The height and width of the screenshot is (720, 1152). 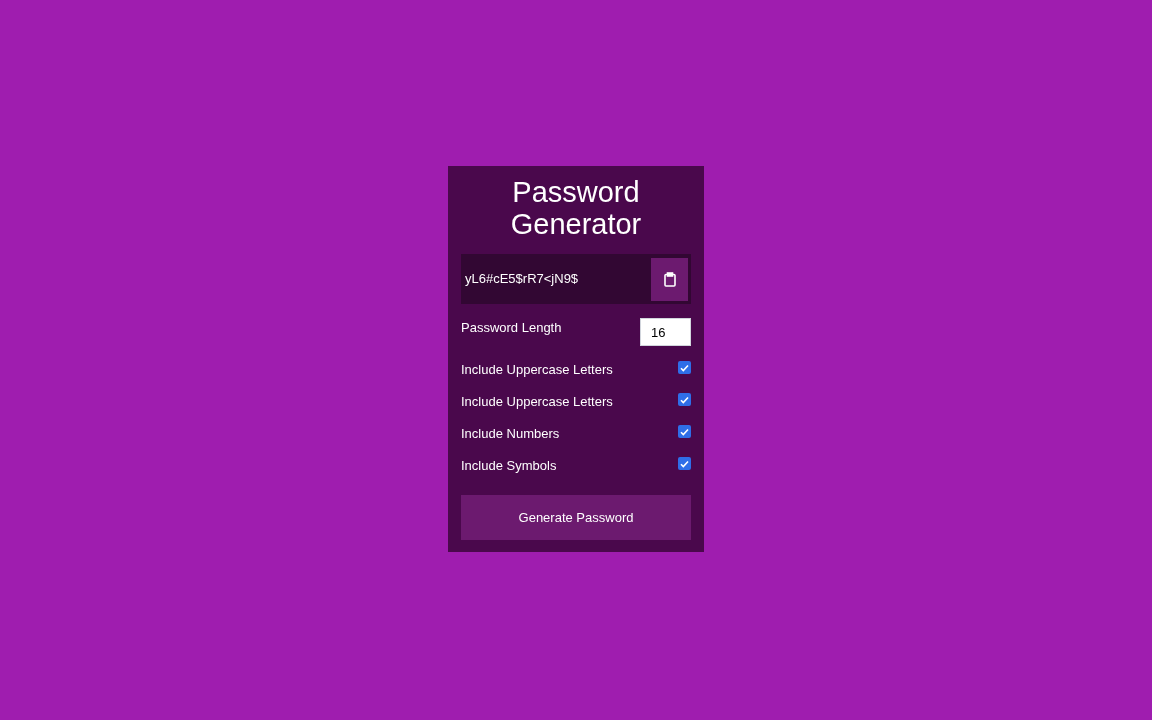 What do you see at coordinates (522, 279) in the screenshot?
I see `password-text: yL6#cE5$rR7<jN9$` at bounding box center [522, 279].